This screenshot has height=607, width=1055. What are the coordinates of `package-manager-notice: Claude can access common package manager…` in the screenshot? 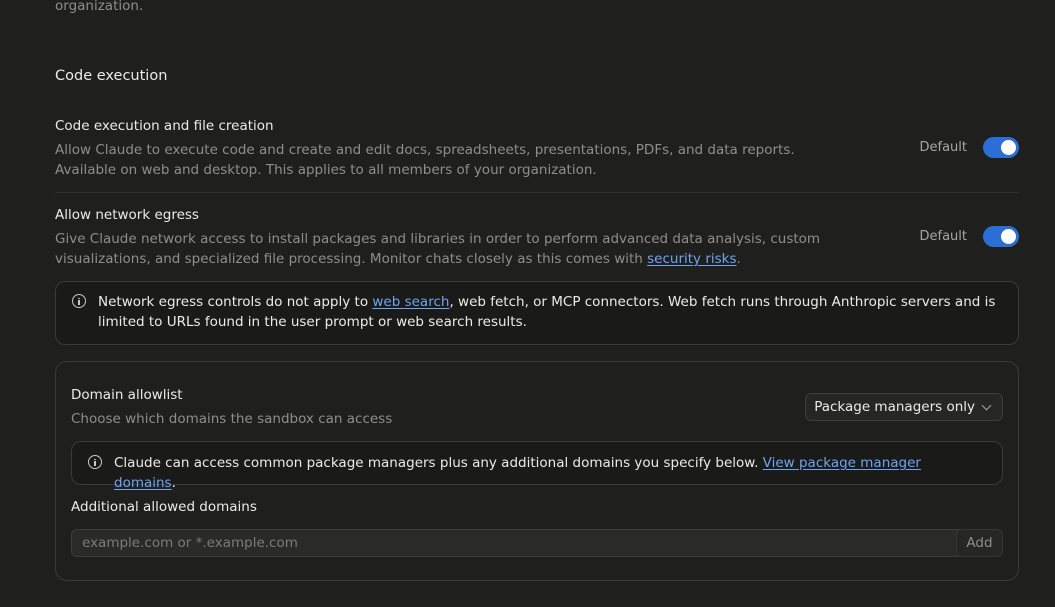 It's located at (537, 466).